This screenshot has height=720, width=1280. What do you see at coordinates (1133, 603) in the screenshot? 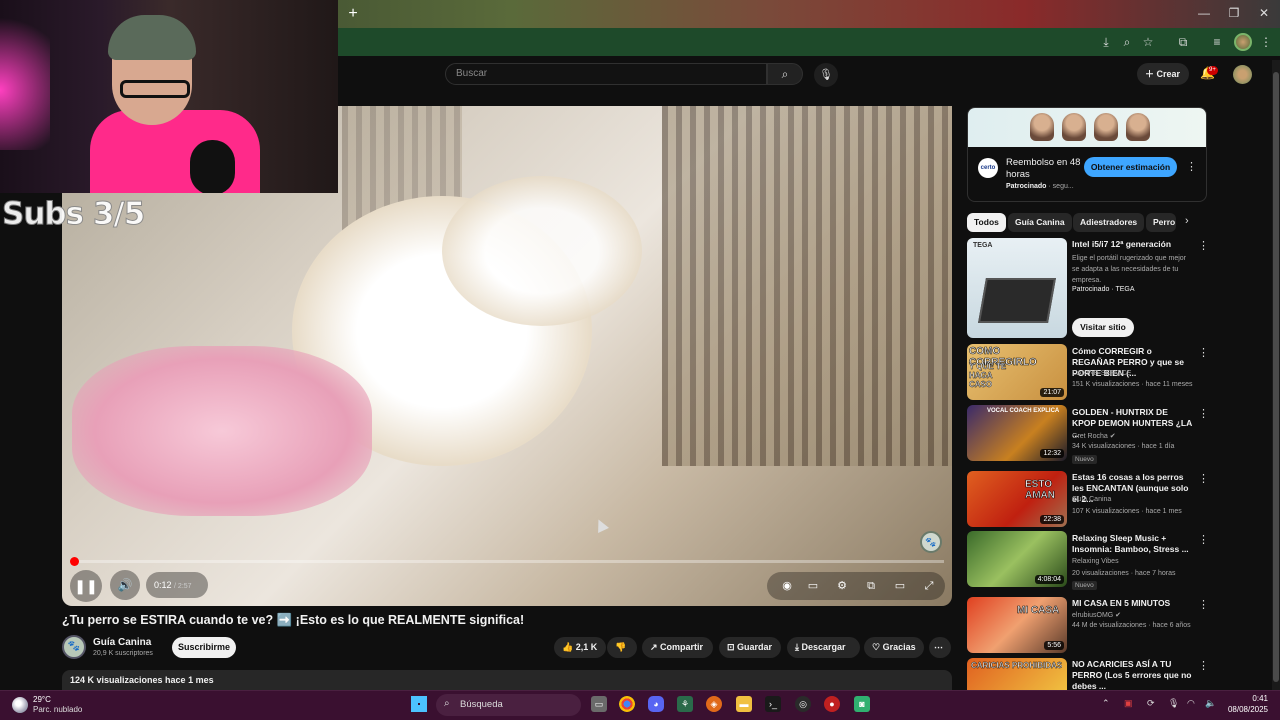
I see `rec-title: MI CASA EN 5 MINUTOS` at bounding box center [1133, 603].